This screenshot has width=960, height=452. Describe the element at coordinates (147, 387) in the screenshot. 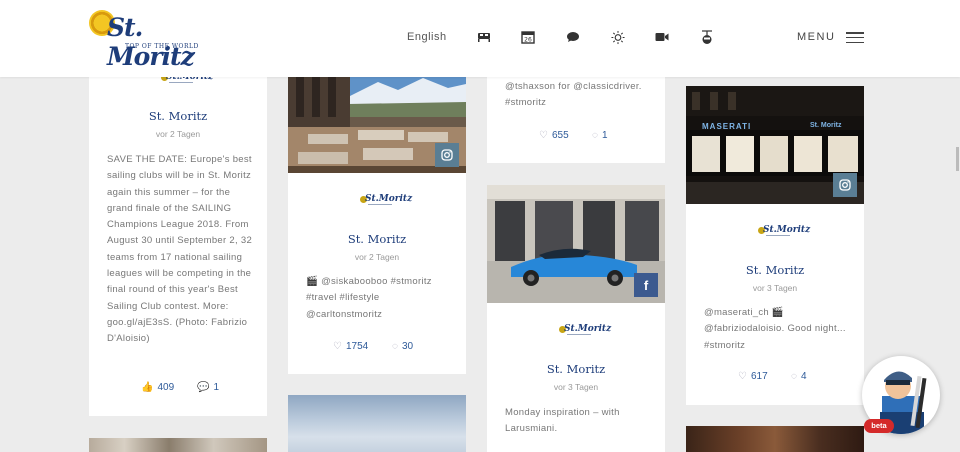

I see `thumbs-up-icon: 👍` at that location.